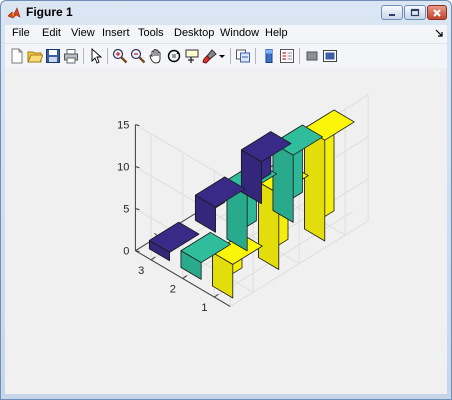  Describe the element at coordinates (21, 33) in the screenshot. I see `menu-file: File` at that location.